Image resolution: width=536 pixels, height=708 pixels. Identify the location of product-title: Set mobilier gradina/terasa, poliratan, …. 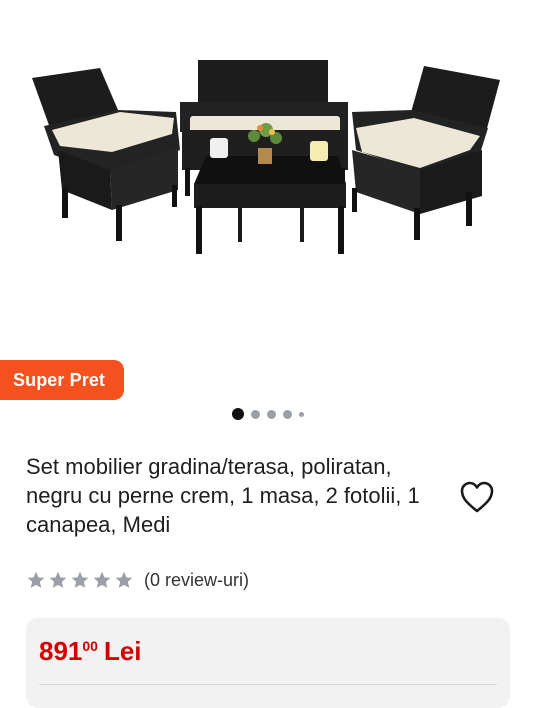
(223, 495).